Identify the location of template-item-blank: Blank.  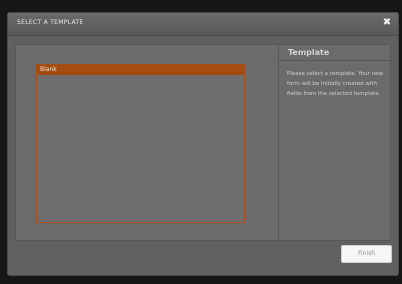
(140, 70).